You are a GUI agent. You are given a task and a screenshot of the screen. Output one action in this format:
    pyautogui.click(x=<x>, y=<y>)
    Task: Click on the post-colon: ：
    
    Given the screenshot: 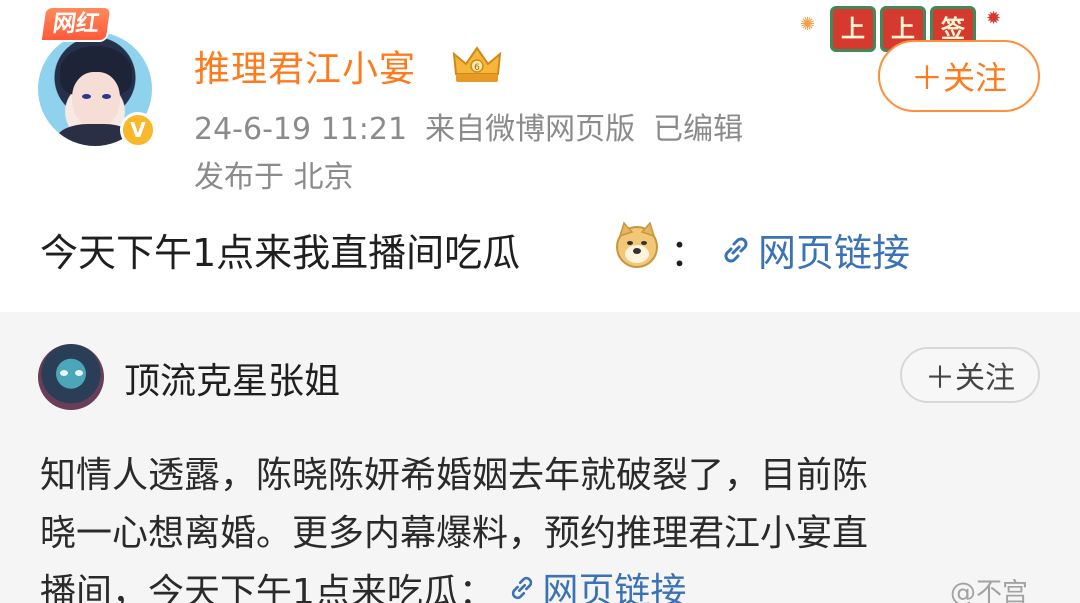 What is the action you would take?
    pyautogui.click(x=689, y=253)
    